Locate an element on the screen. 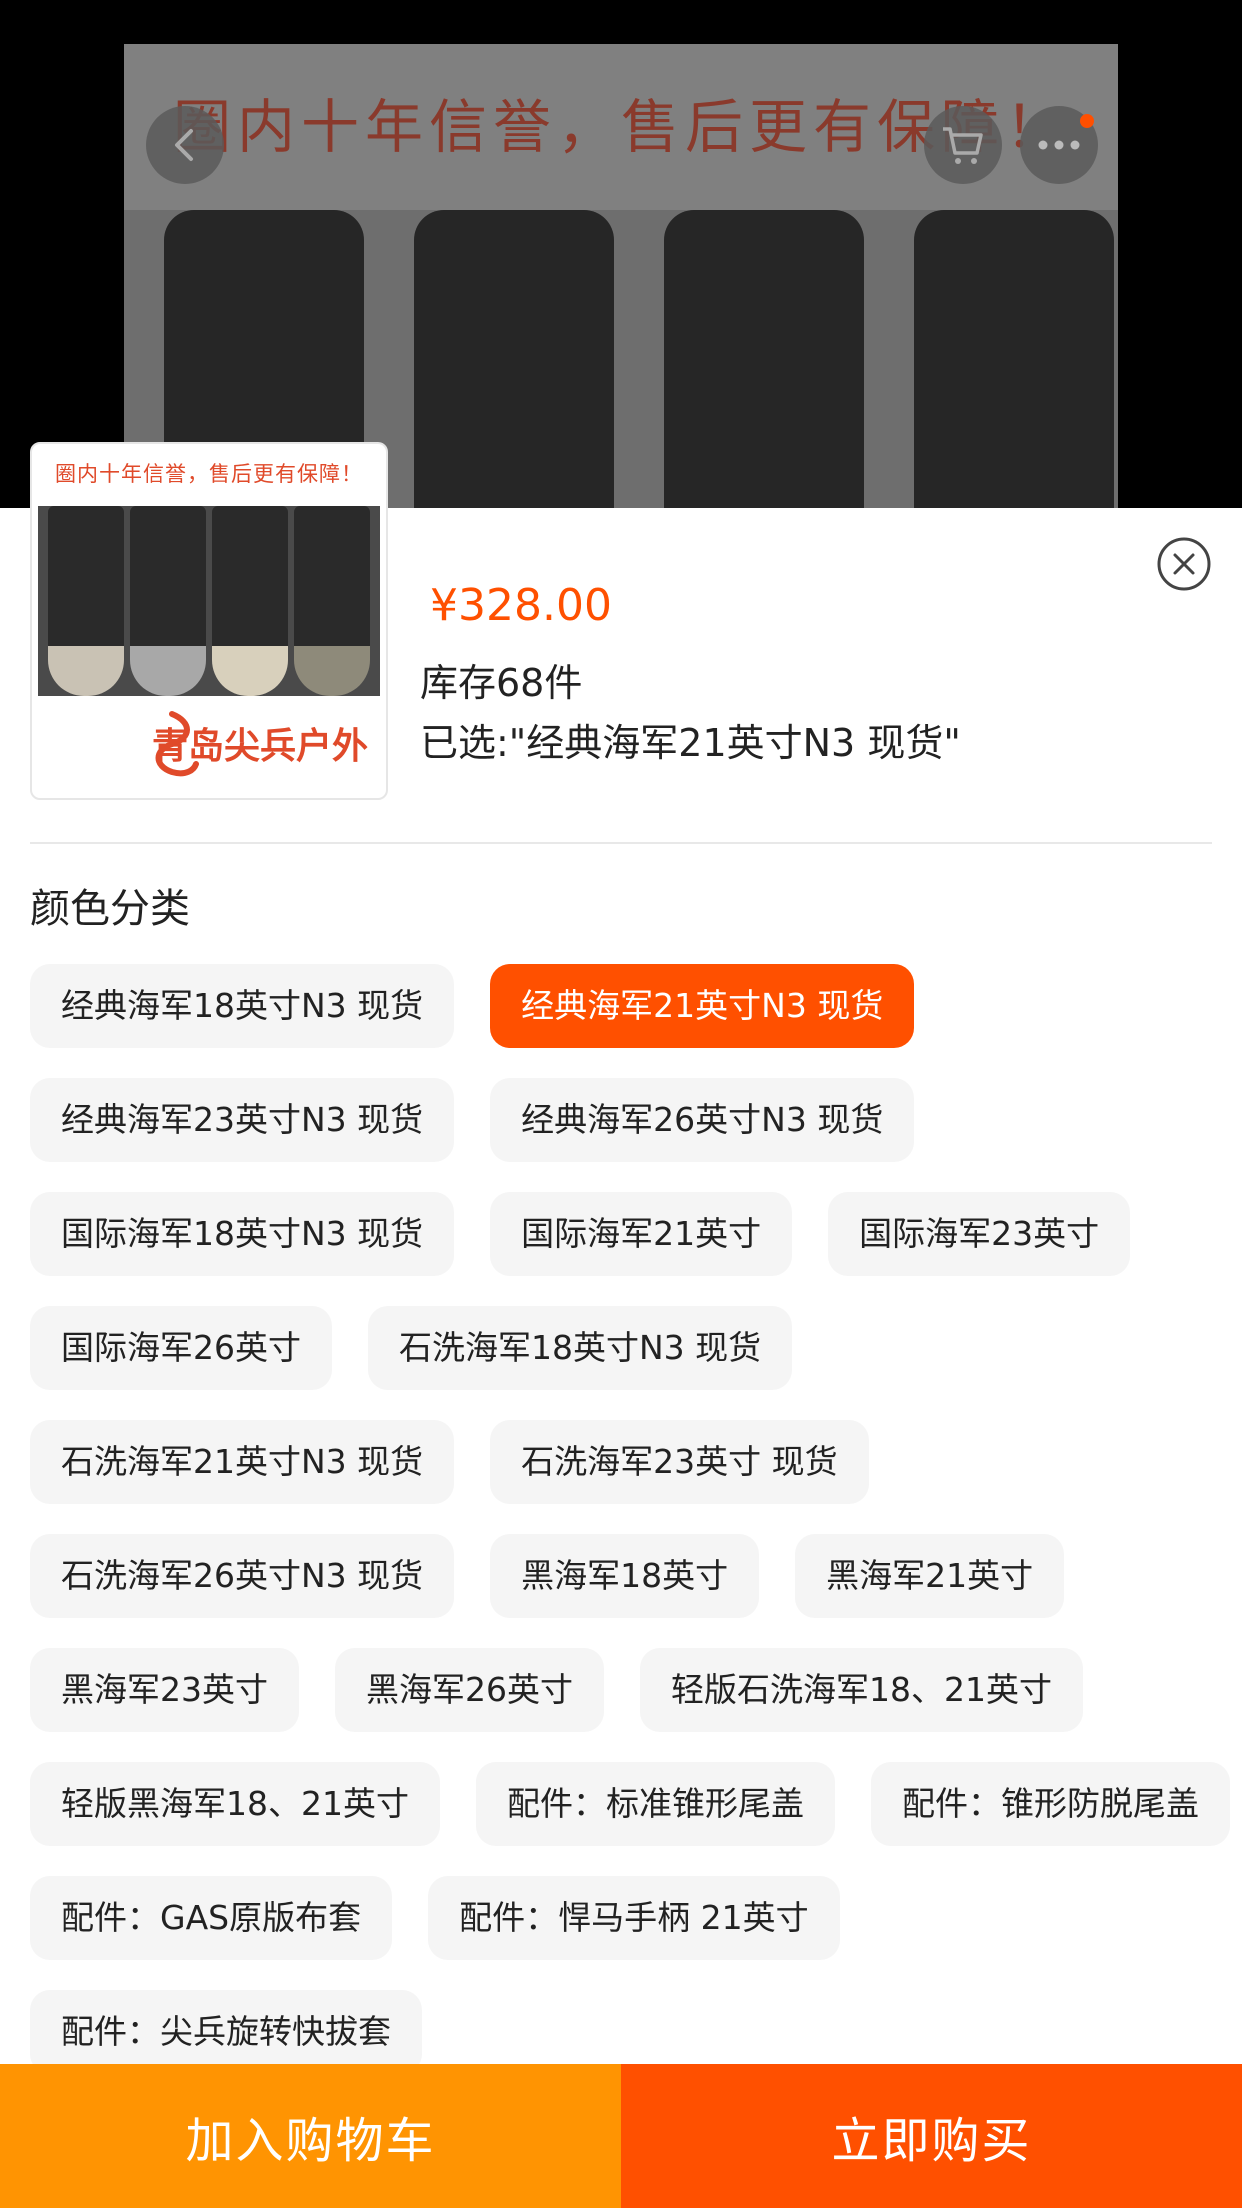 This screenshot has width=1242, height=2208. sku-option: 配件：锥形防脱尾盖 is located at coordinates (1050, 1804).